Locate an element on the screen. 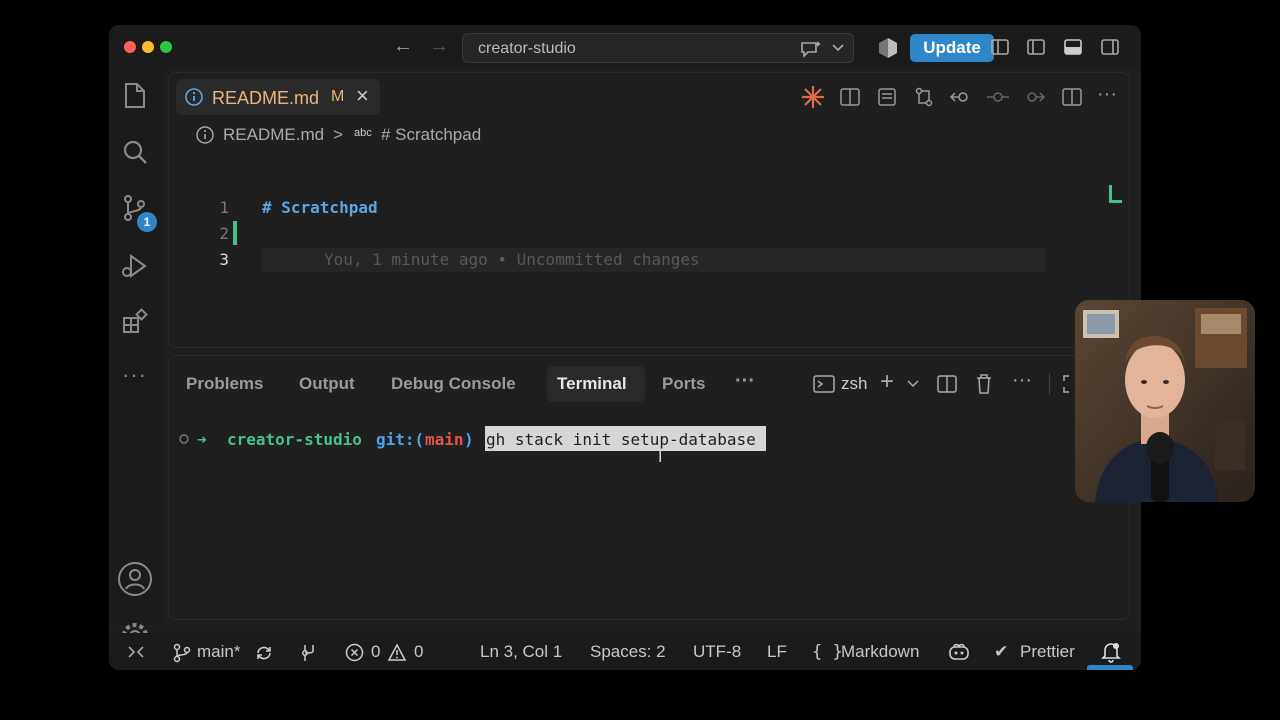 Image resolution: width=1280 pixels, height=720 pixels. presenter-video-image is located at coordinates (1165, 401).